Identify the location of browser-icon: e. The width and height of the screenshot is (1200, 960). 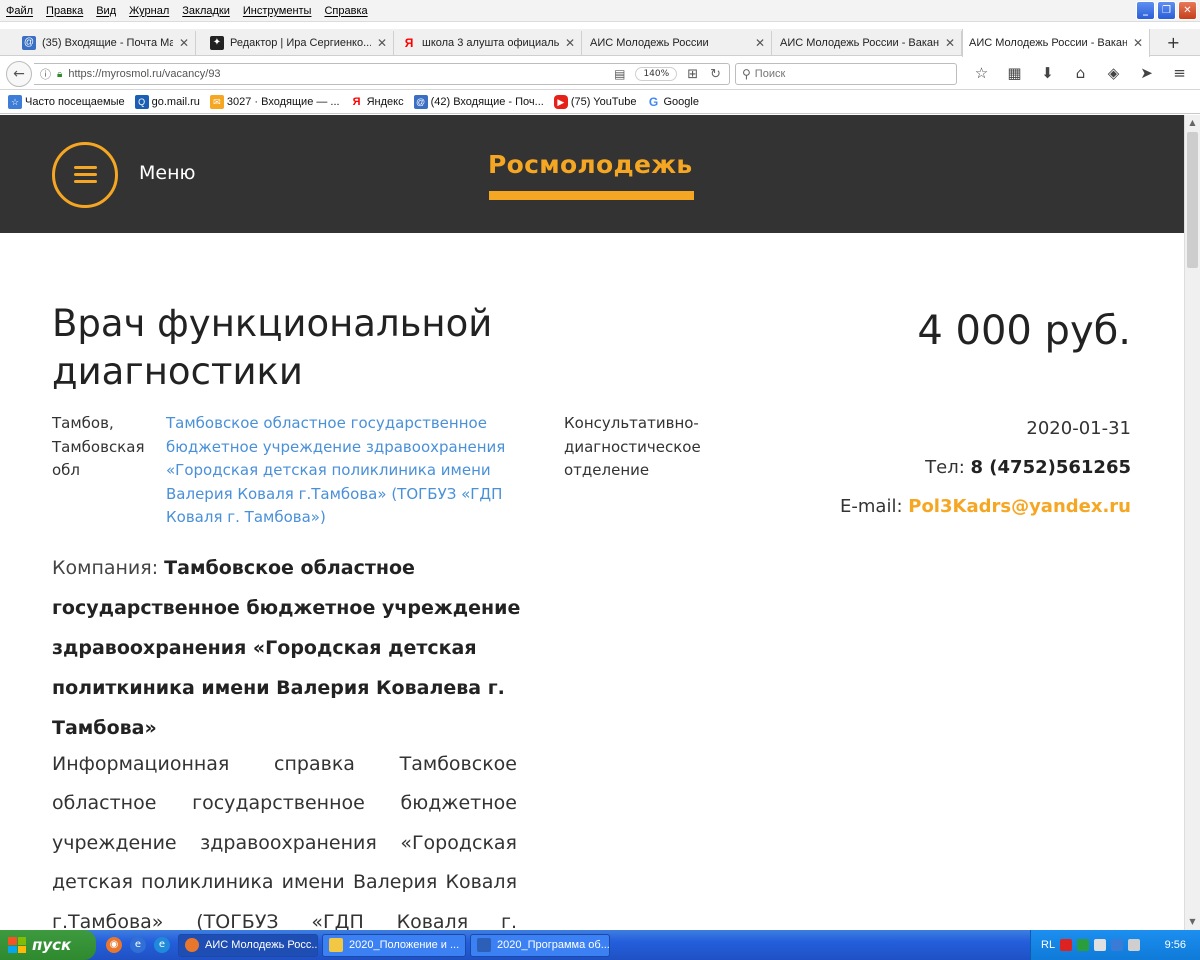
(138, 945).